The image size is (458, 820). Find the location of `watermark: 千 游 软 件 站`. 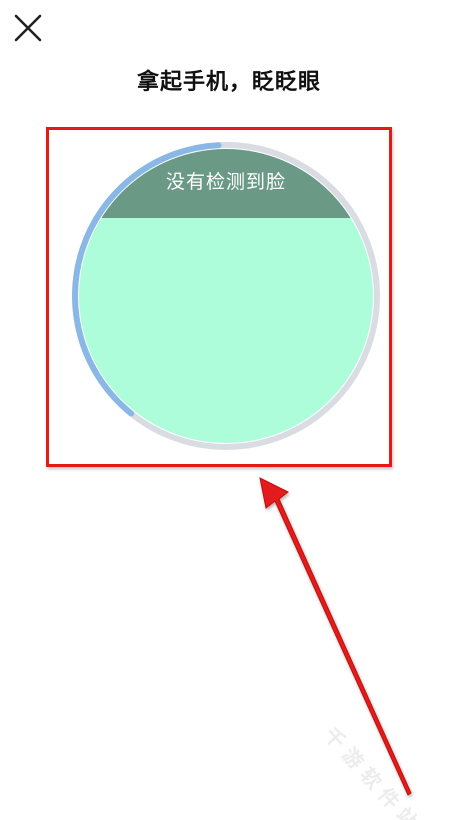

watermark: 千 游 软 件 站 is located at coordinates (371, 771).